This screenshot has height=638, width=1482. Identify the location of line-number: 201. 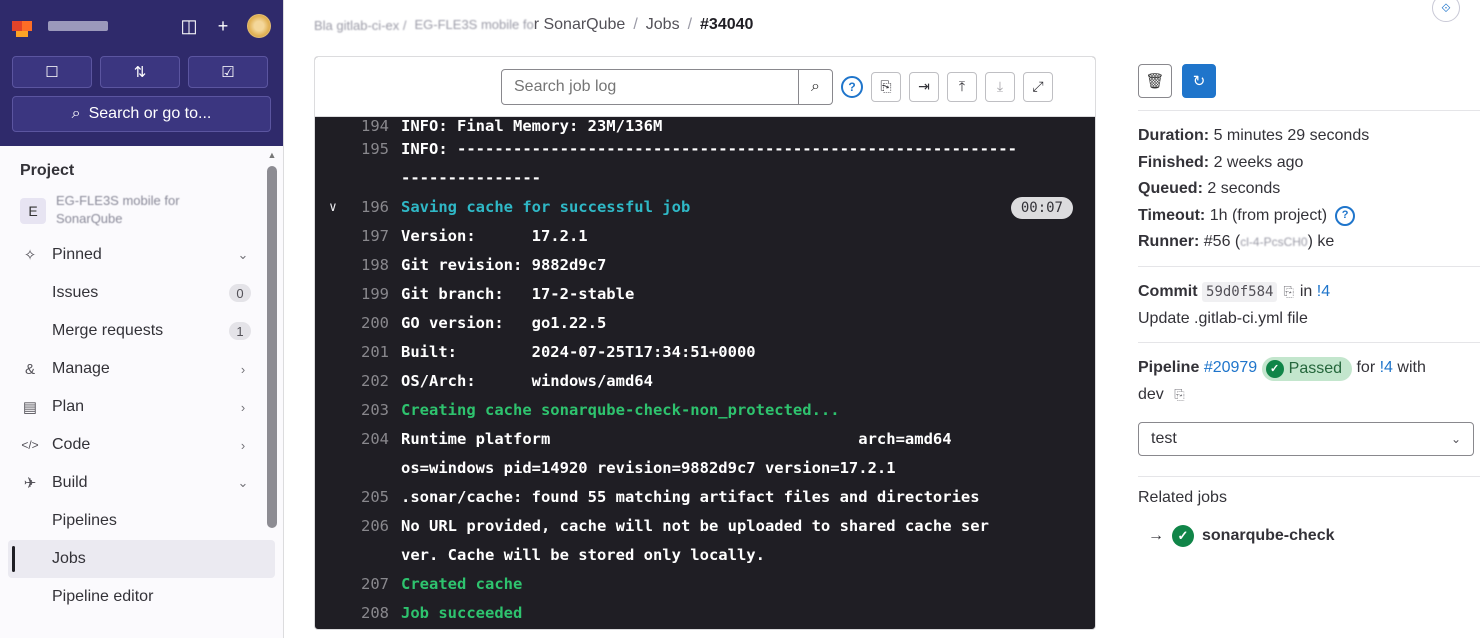
(369, 352).